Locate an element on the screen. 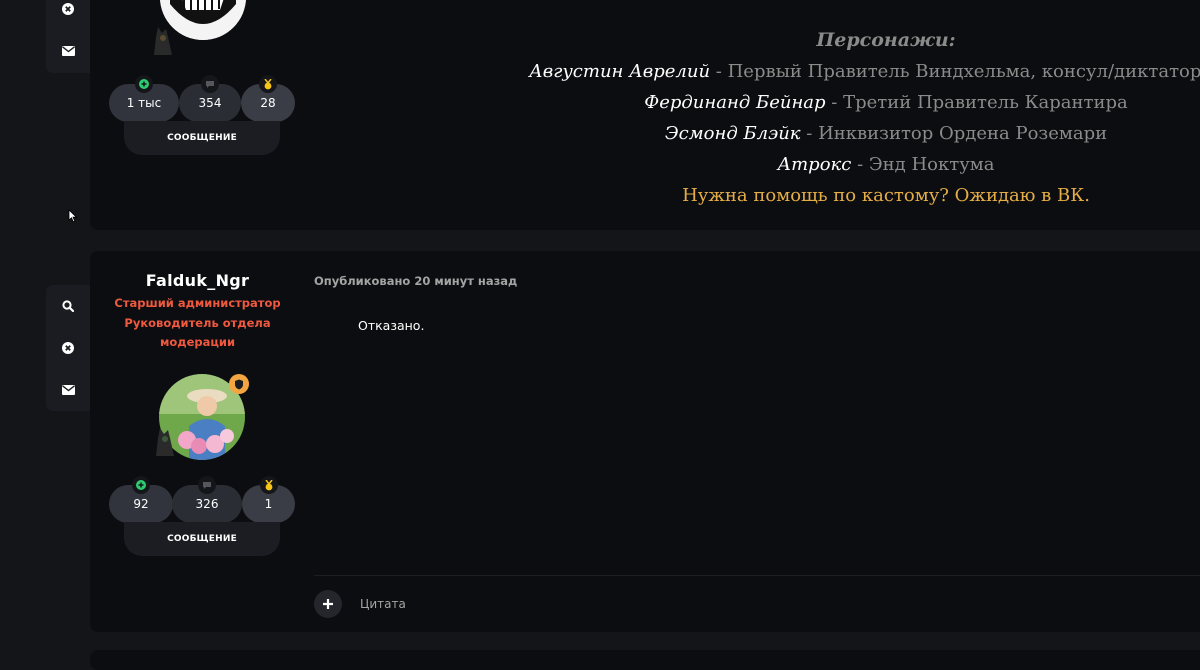 This screenshot has width=1200, height=670. stat-points: 1 is located at coordinates (268, 499).